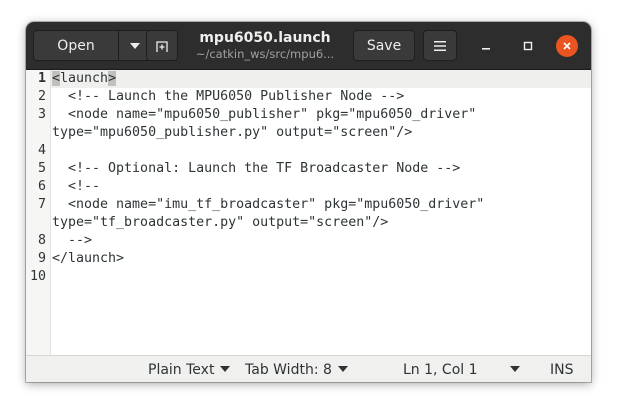 The width and height of the screenshot is (617, 413). I want to click on save-button-label: Save, so click(384, 45).